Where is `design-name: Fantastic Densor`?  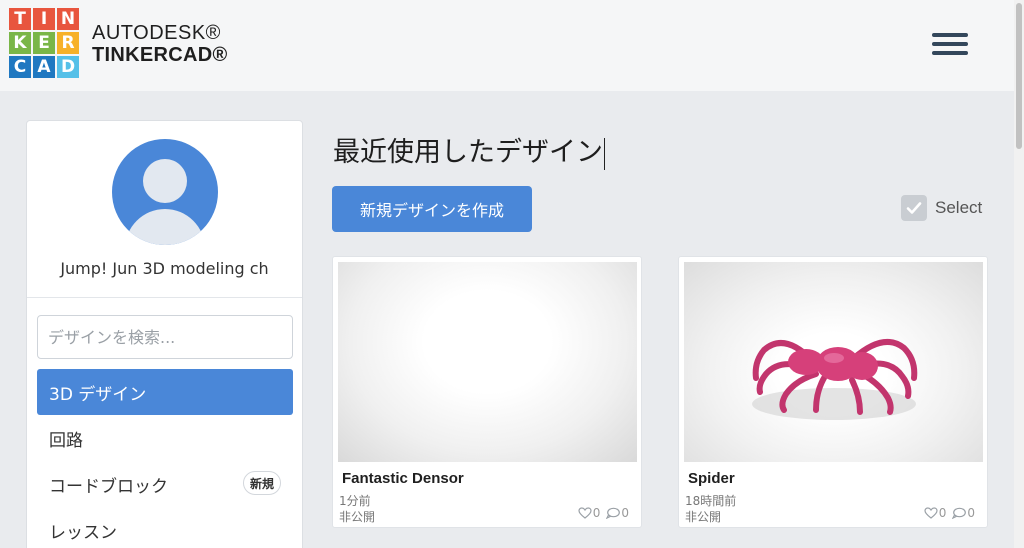
design-name: Fantastic Densor is located at coordinates (403, 478).